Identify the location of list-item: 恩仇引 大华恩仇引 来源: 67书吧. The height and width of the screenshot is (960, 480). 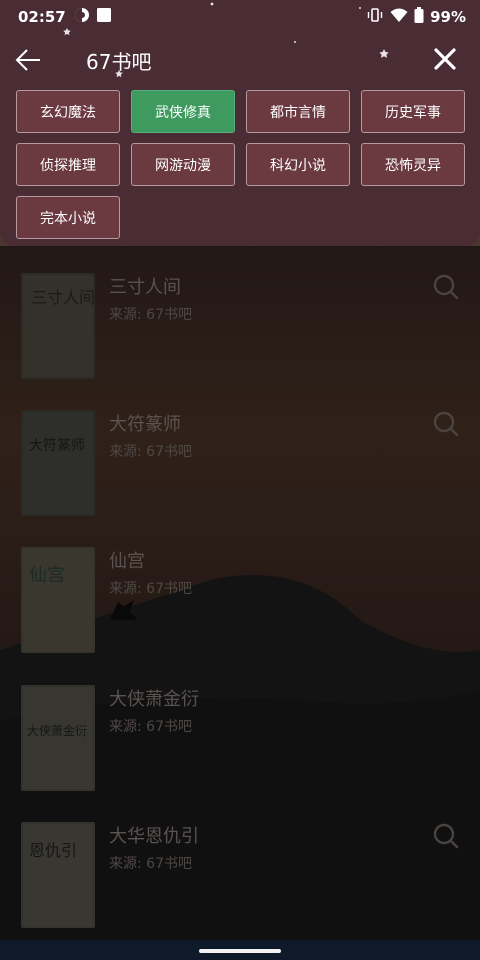
(240, 877).